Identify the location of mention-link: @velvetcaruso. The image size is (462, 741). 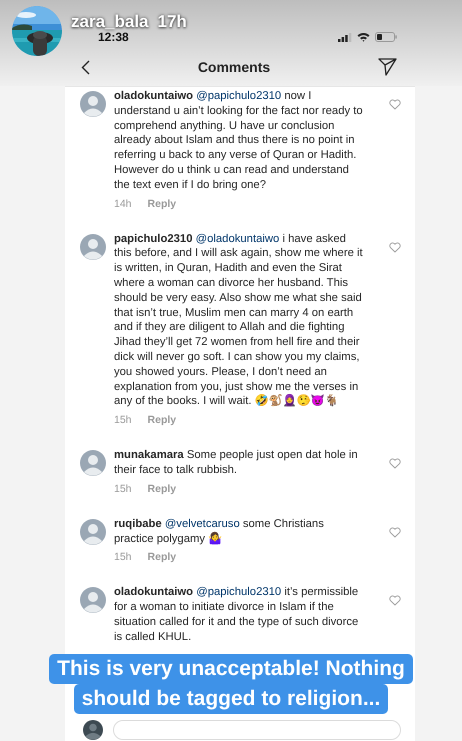
(202, 524).